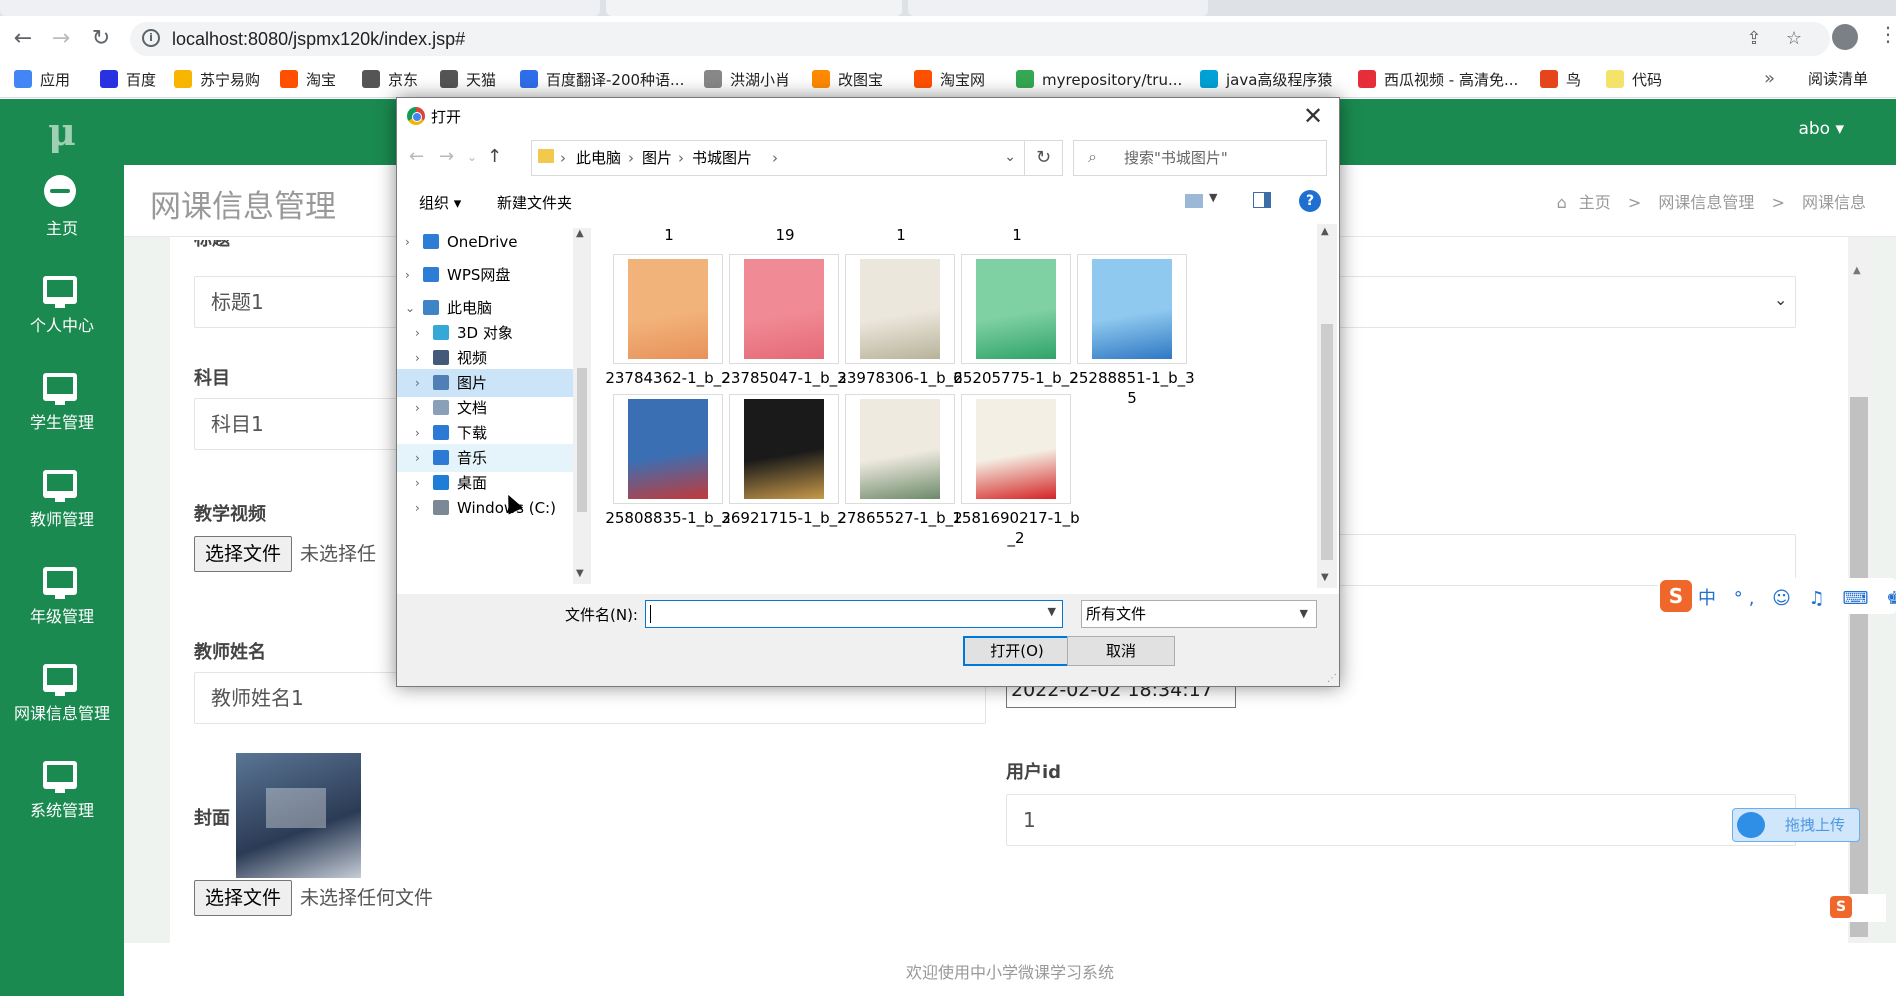  I want to click on dialog-search-input: ⌕ 搜索"书城图片", so click(1200, 158).